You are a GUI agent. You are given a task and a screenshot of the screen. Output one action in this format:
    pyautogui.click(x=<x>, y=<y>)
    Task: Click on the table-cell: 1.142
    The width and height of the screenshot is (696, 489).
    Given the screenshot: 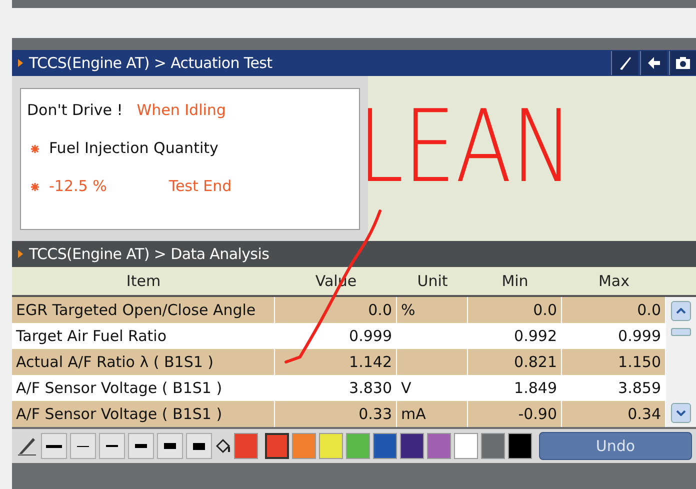 What is the action you would take?
    pyautogui.click(x=336, y=362)
    